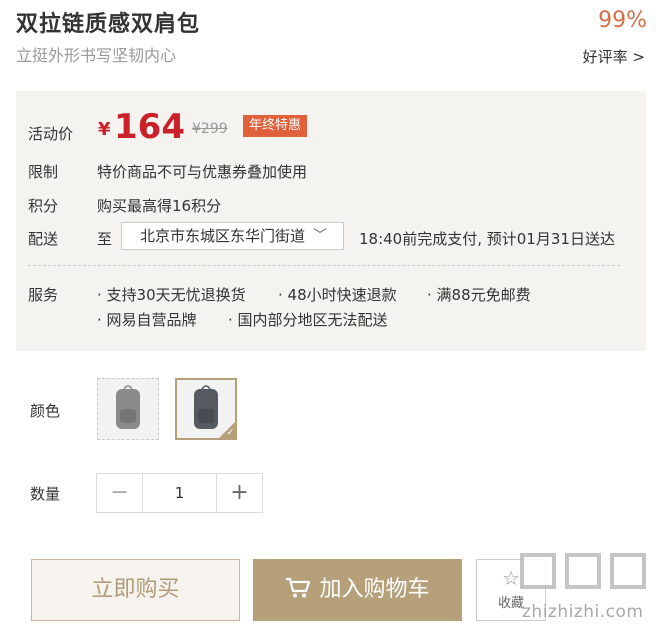 Image resolution: width=669 pixels, height=633 pixels. I want to click on price-label: 活动价, so click(51, 134).